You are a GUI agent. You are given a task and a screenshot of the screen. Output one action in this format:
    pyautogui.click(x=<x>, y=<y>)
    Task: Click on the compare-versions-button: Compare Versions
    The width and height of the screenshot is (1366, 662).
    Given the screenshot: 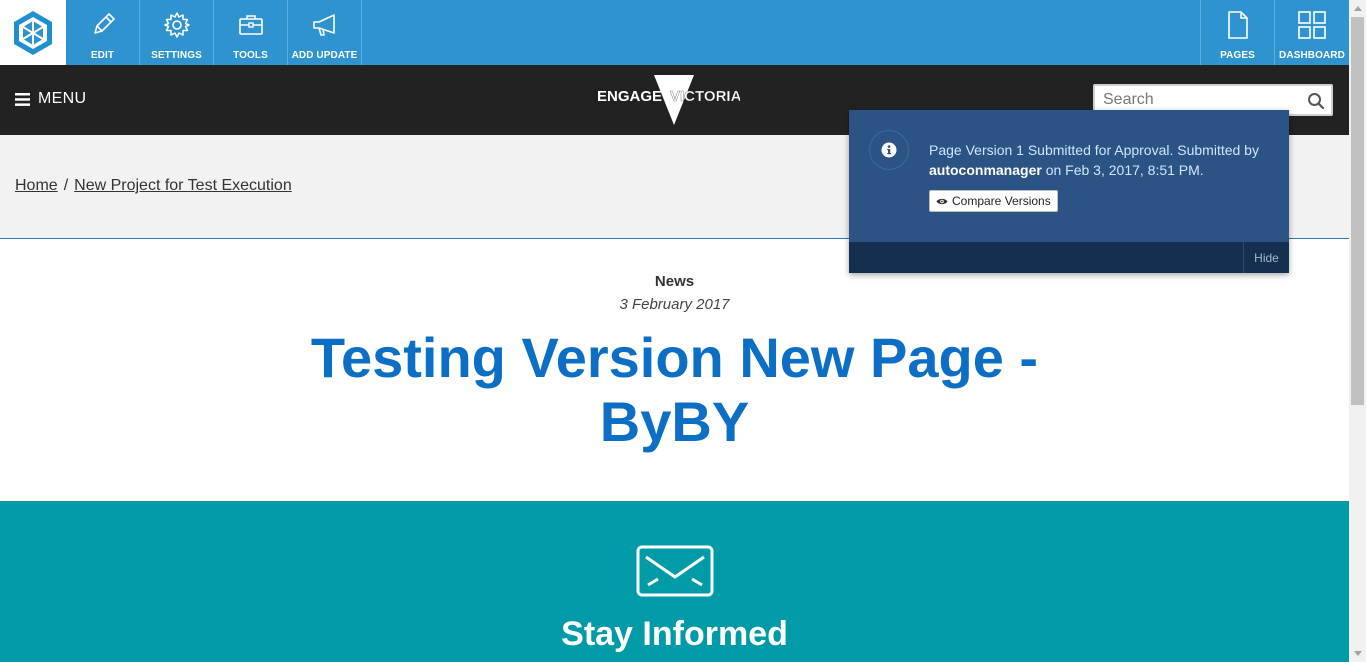 What is the action you would take?
    pyautogui.click(x=993, y=201)
    